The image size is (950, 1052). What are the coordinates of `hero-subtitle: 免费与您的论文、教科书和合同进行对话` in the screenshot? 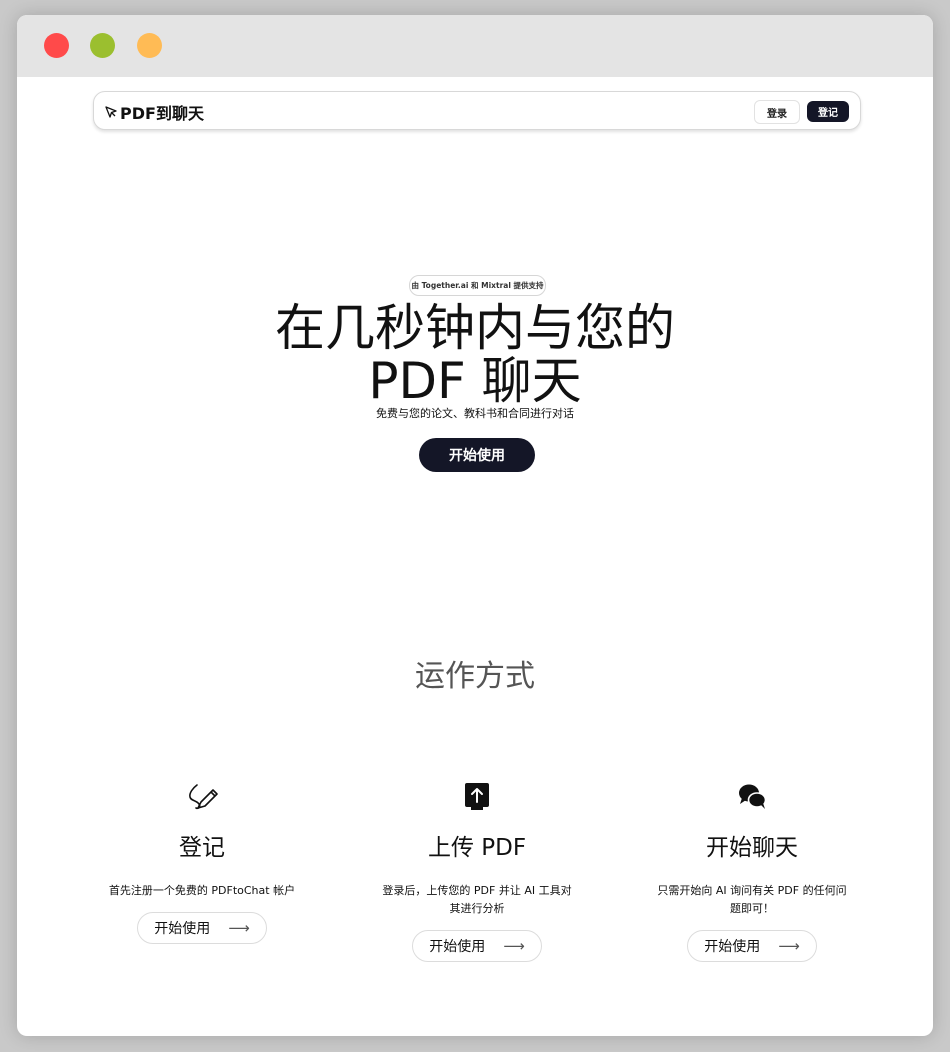 It's located at (475, 413).